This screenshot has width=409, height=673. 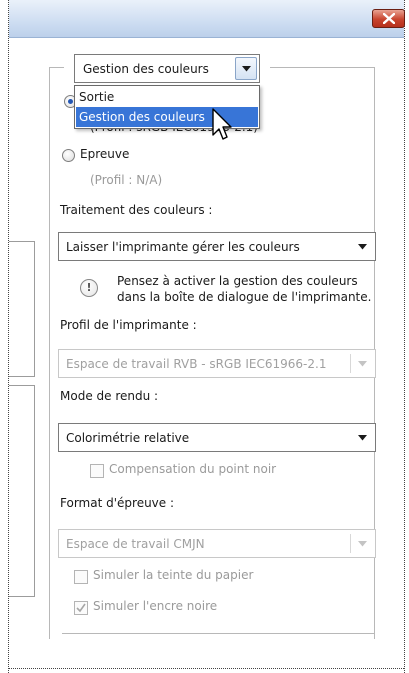 What do you see at coordinates (68, 155) in the screenshot?
I see `radio-proof` at bounding box center [68, 155].